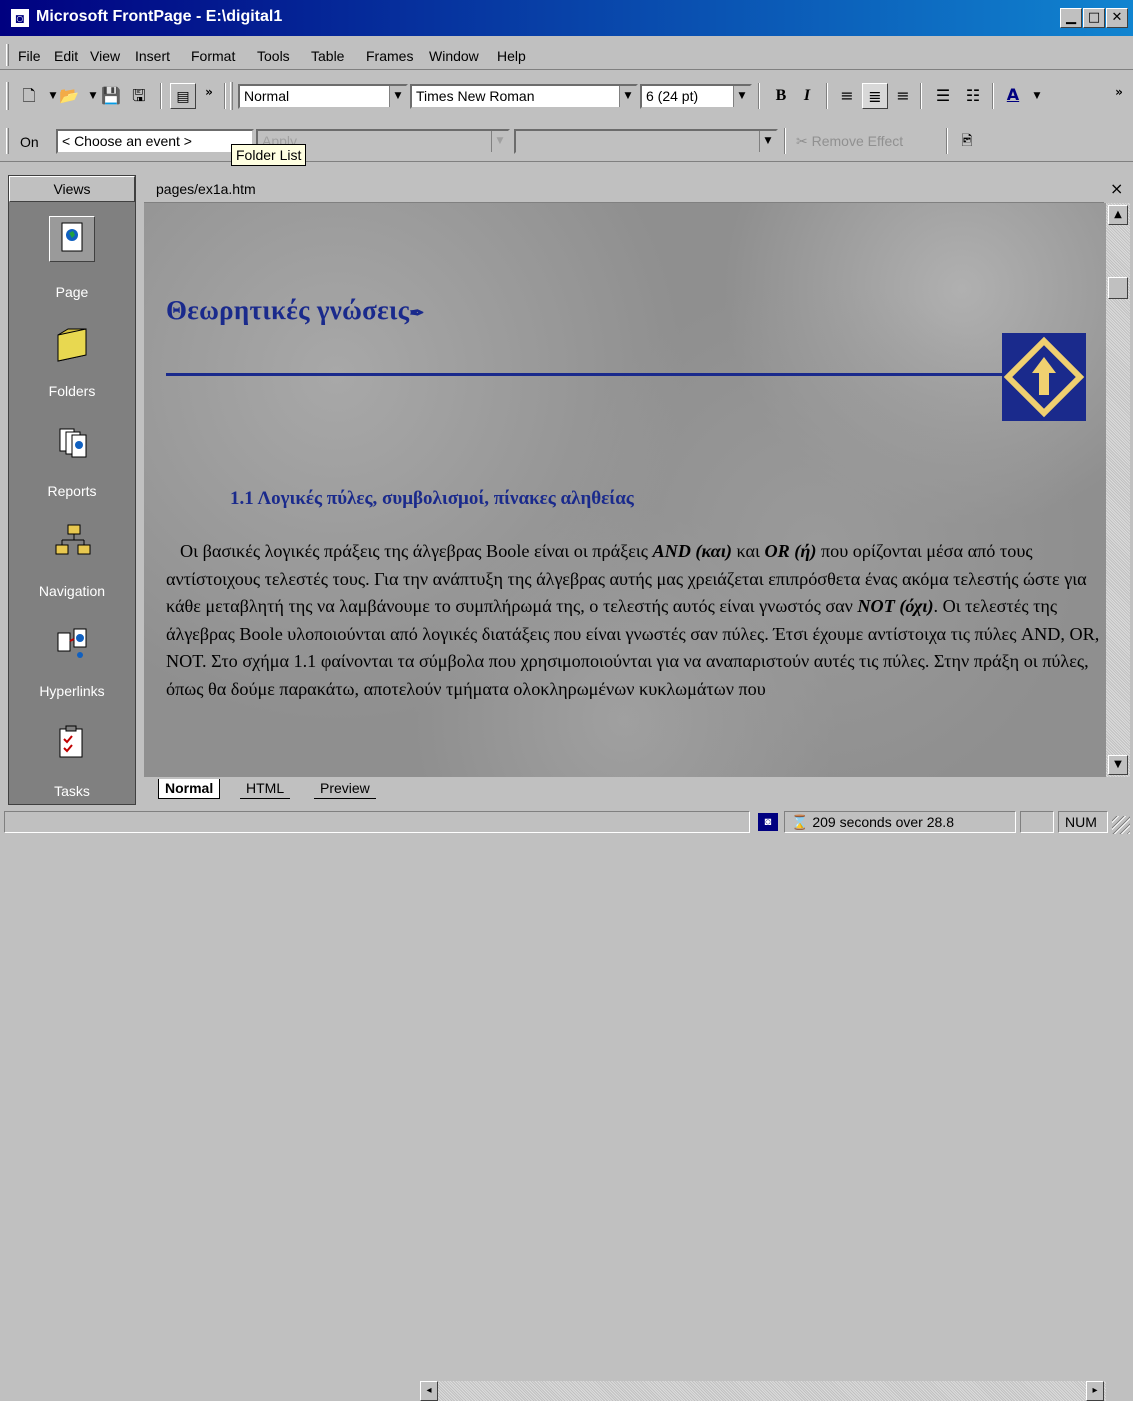 This screenshot has height=1401, width=1133. What do you see at coordinates (692, 551) in the screenshot?
I see `and-term: AND (και)` at bounding box center [692, 551].